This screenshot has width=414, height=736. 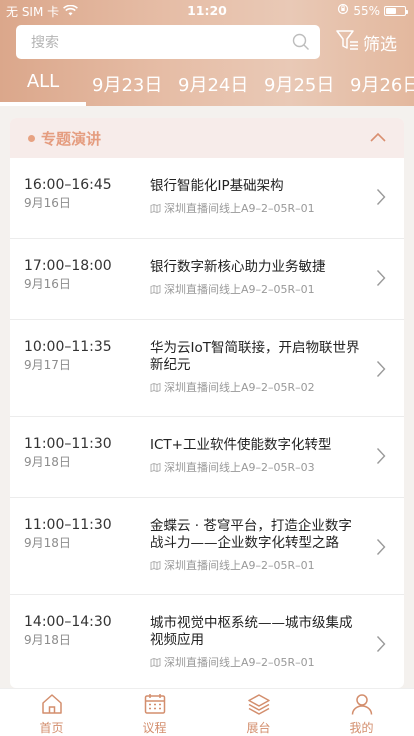 What do you see at coordinates (51, 704) in the screenshot?
I see `home-icon` at bounding box center [51, 704].